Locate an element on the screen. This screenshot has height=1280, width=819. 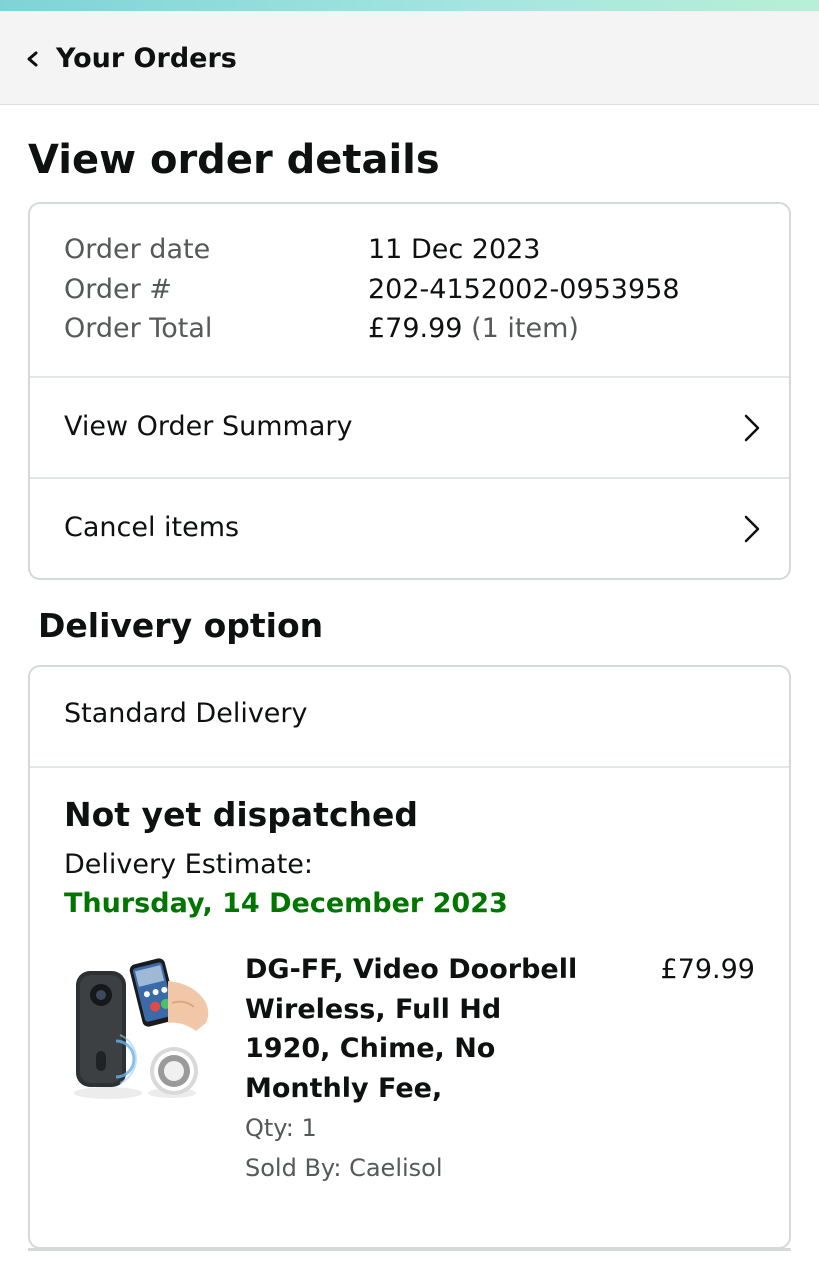
divider is located at coordinates (409, 767).